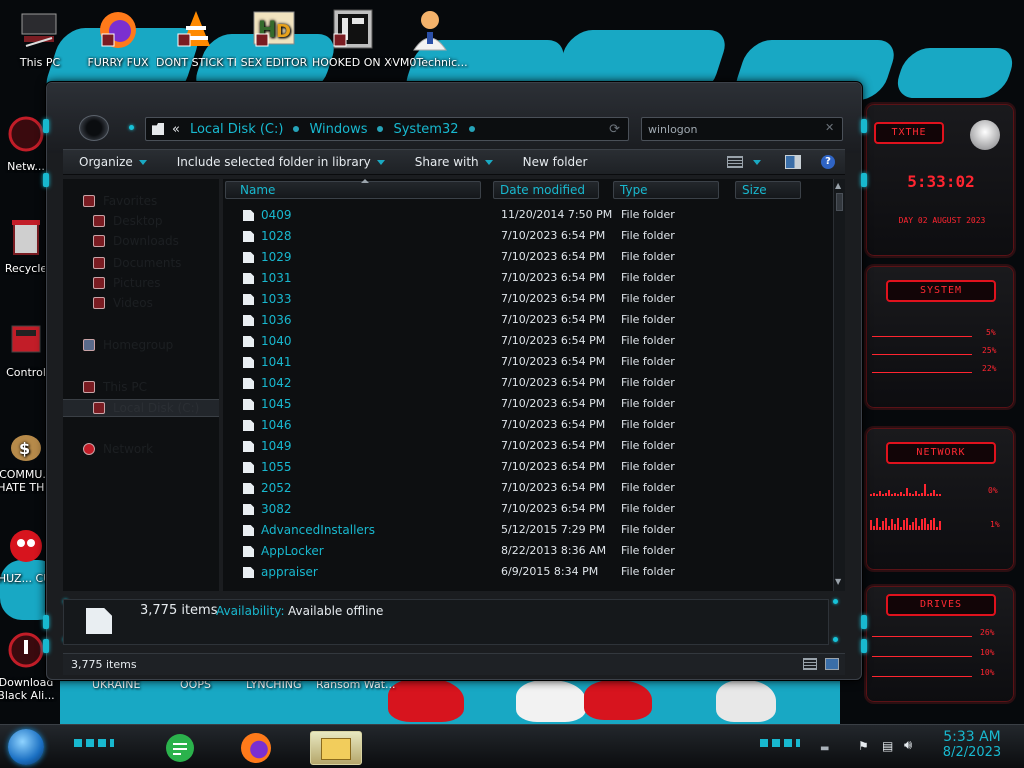  Describe the element at coordinates (989, 368) in the screenshot. I see `widget-system-value: 22%` at that location.